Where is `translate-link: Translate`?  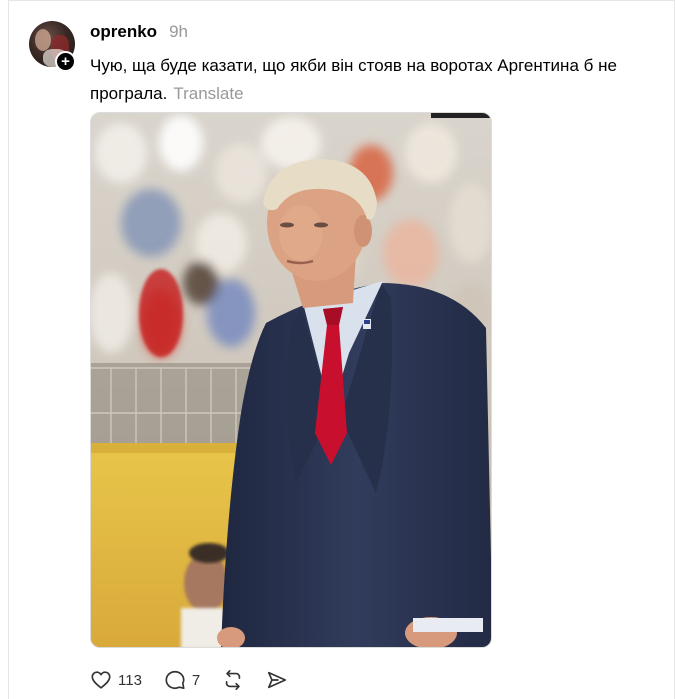
translate-link: Translate is located at coordinates (208, 93).